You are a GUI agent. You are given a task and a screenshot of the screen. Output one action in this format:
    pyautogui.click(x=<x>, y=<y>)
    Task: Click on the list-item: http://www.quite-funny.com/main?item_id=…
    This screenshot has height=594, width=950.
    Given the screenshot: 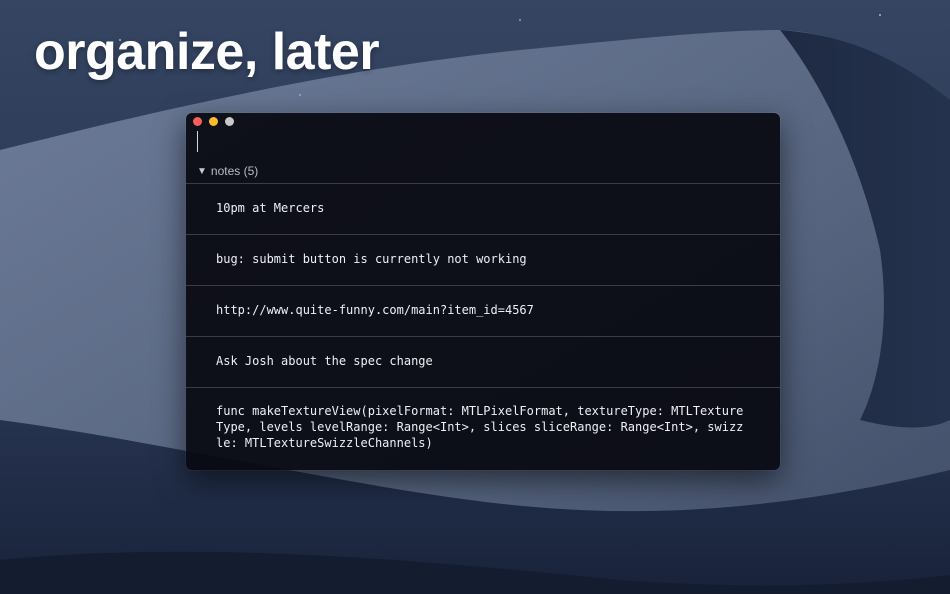 What is the action you would take?
    pyautogui.click(x=483, y=310)
    